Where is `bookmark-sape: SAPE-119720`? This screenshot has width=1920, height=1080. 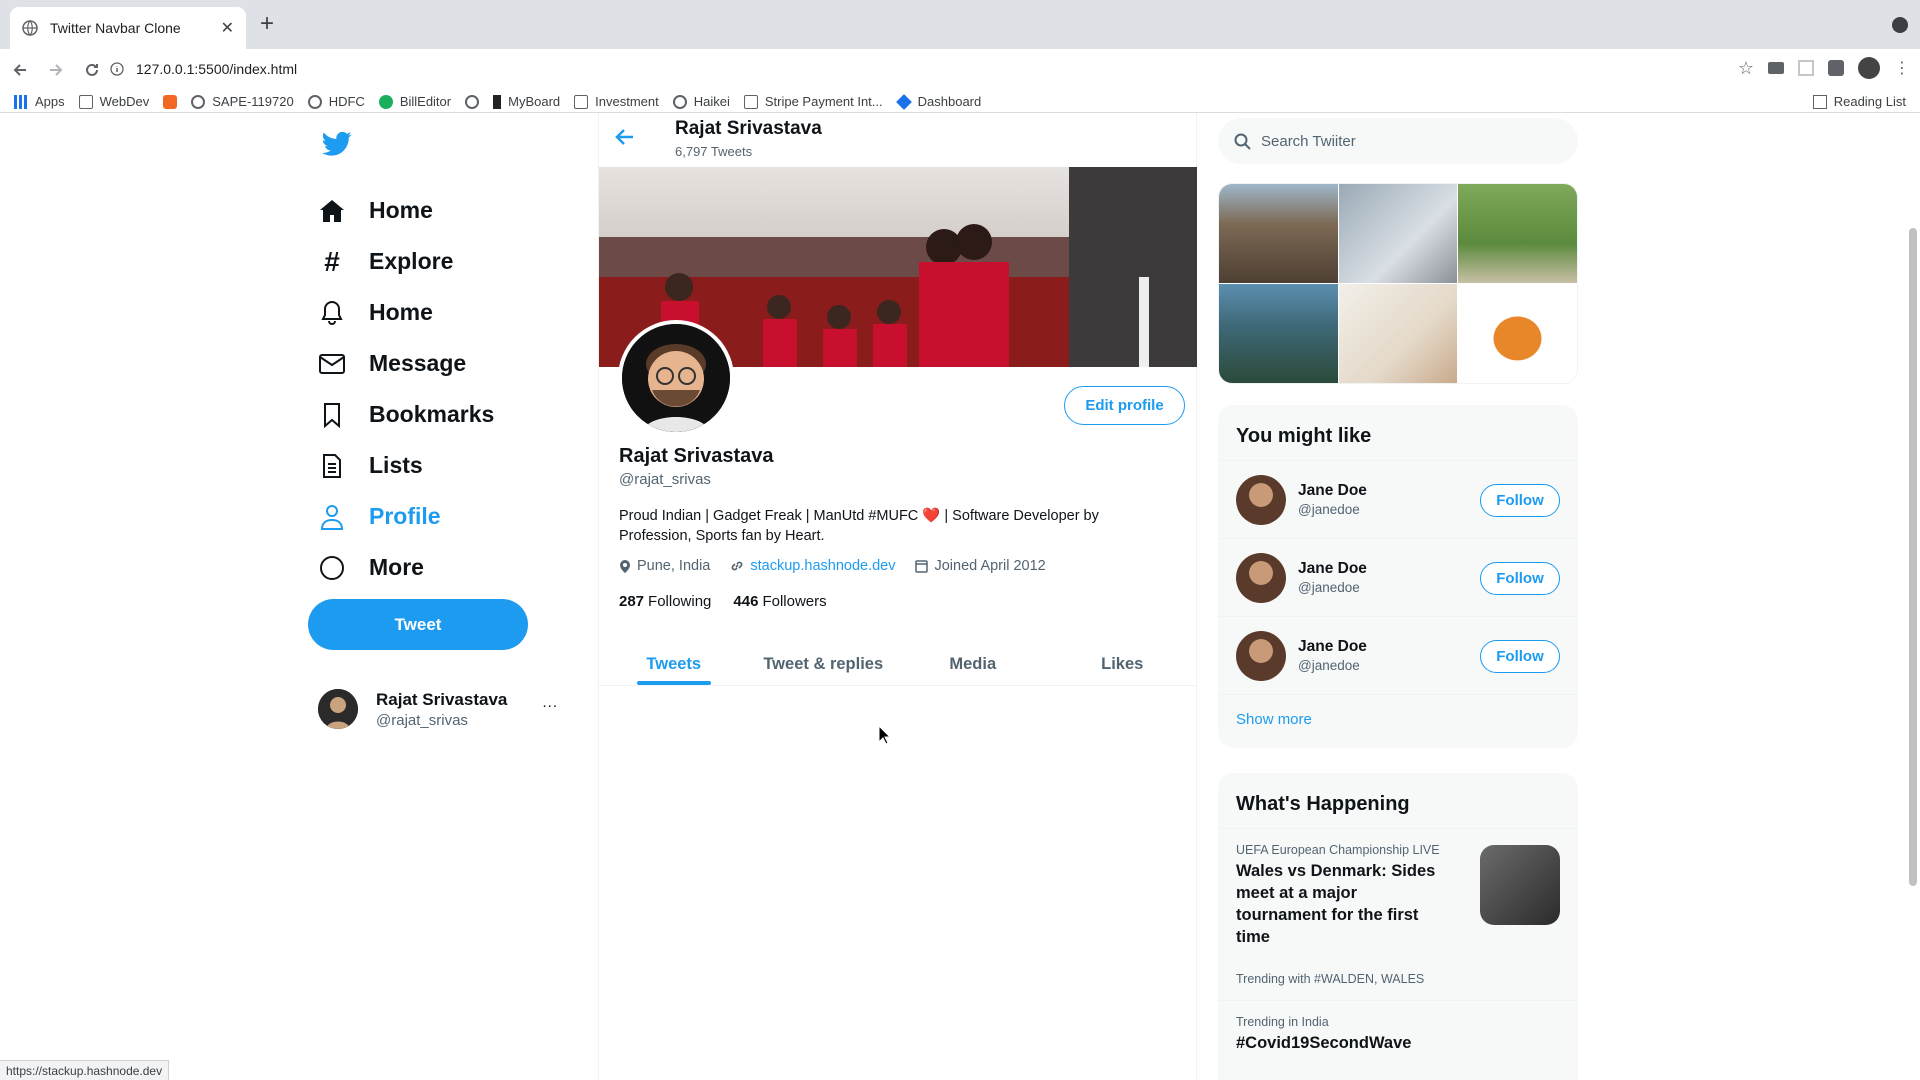
bookmark-sape: SAPE-119720 is located at coordinates (228, 101).